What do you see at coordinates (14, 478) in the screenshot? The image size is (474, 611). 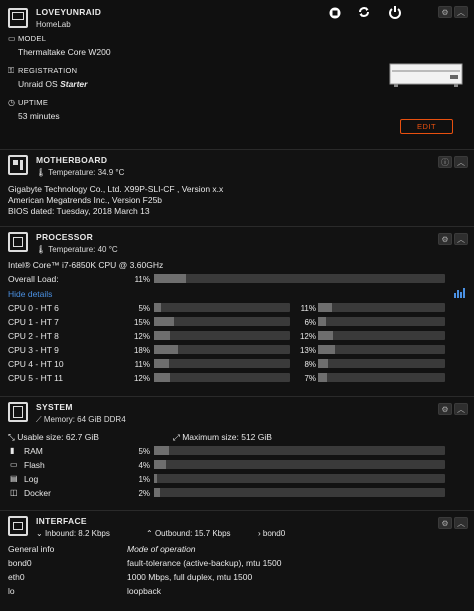 I see `log-file-icon: ▤` at bounding box center [14, 478].